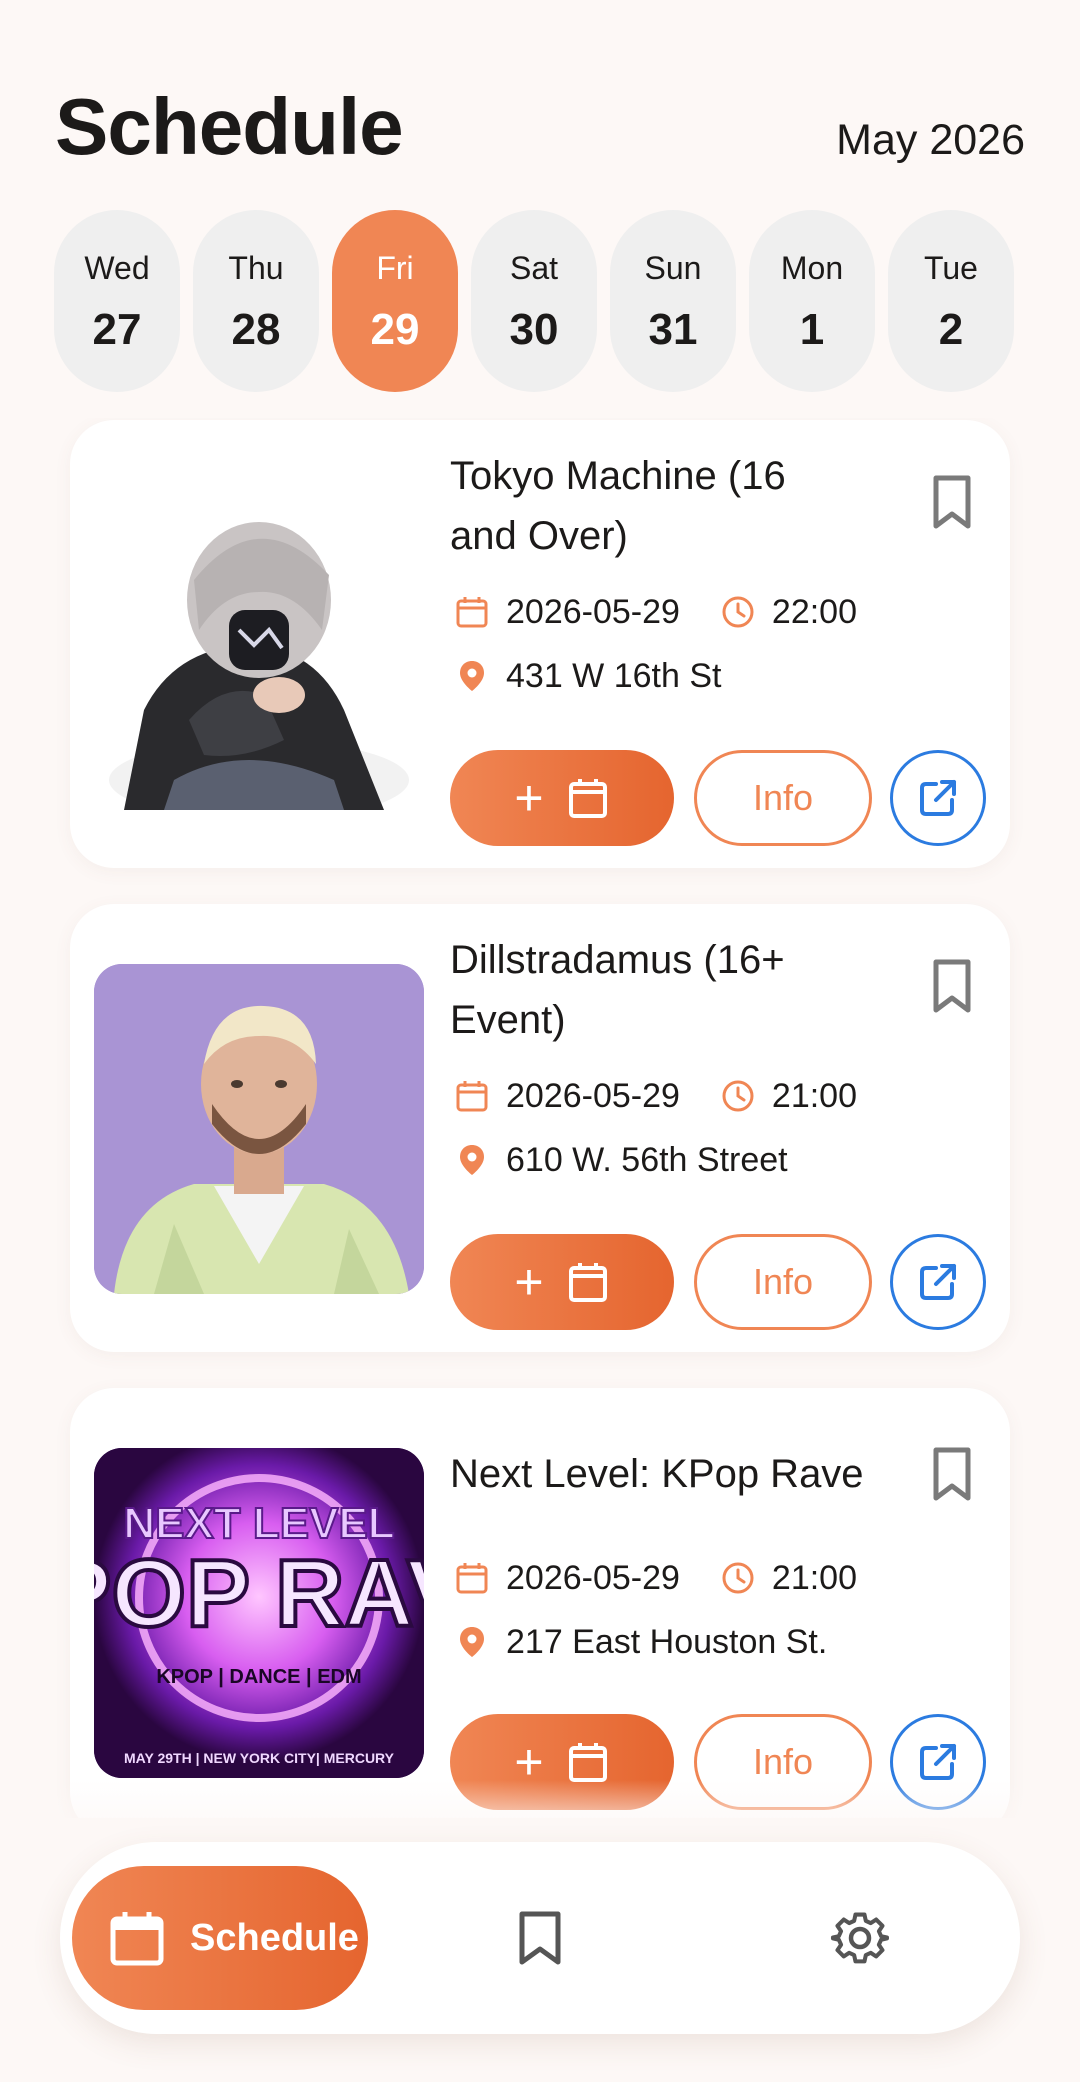 The height and width of the screenshot is (2082, 1080). Describe the element at coordinates (256, 268) in the screenshot. I see `day-name: Thu` at that location.